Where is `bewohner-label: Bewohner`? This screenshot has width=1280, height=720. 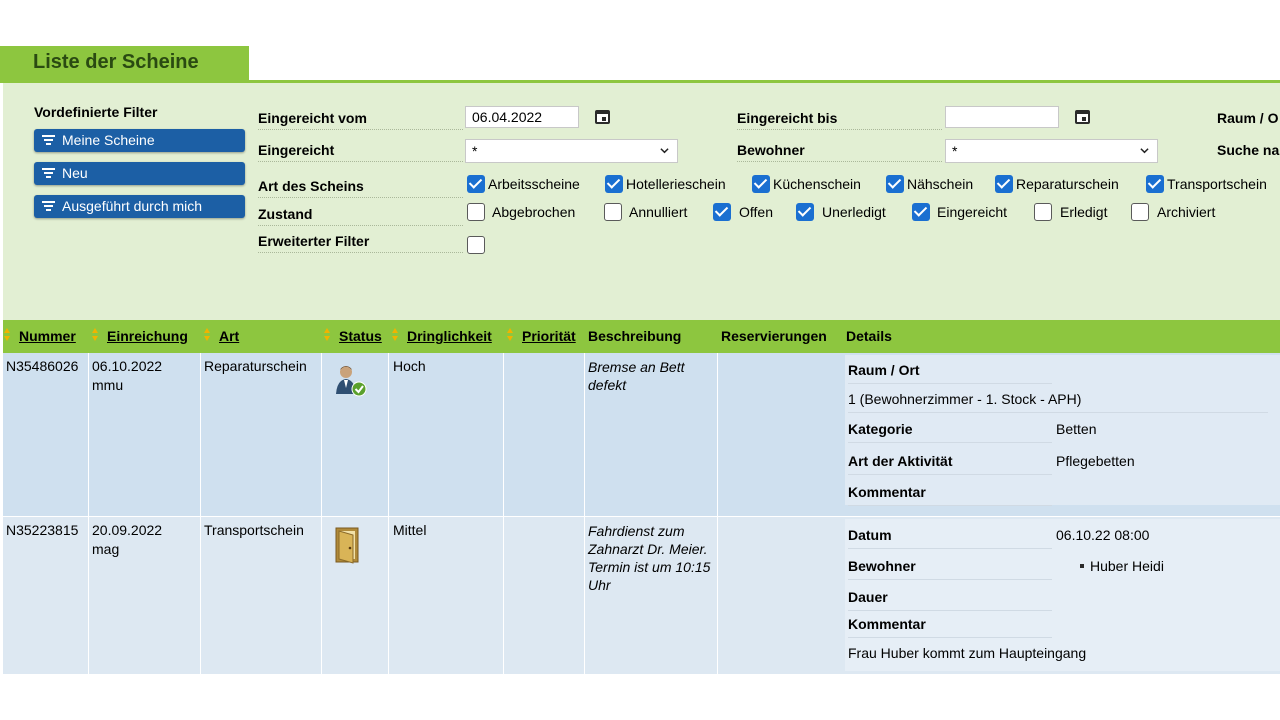
bewohner-label: Bewohner is located at coordinates (839, 152).